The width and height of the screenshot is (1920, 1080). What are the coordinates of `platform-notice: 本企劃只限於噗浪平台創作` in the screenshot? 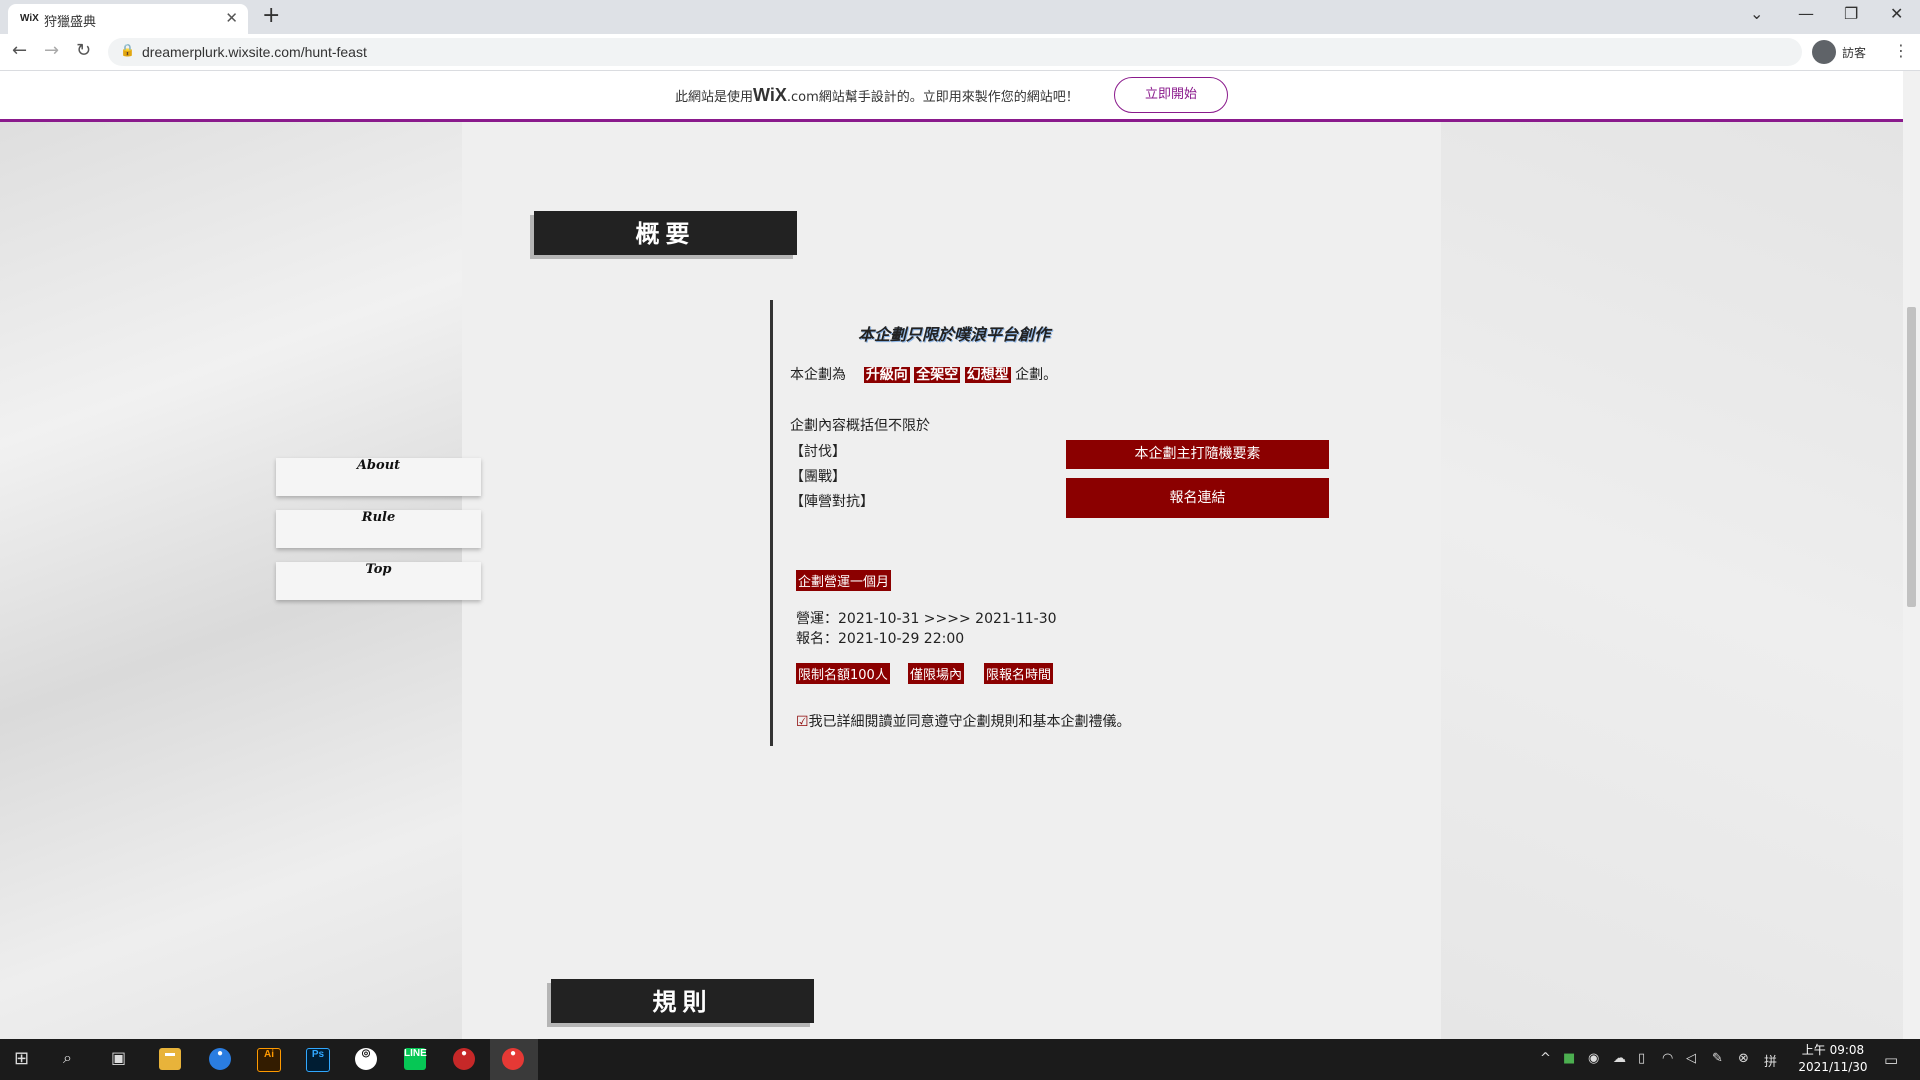 It's located at (954, 334).